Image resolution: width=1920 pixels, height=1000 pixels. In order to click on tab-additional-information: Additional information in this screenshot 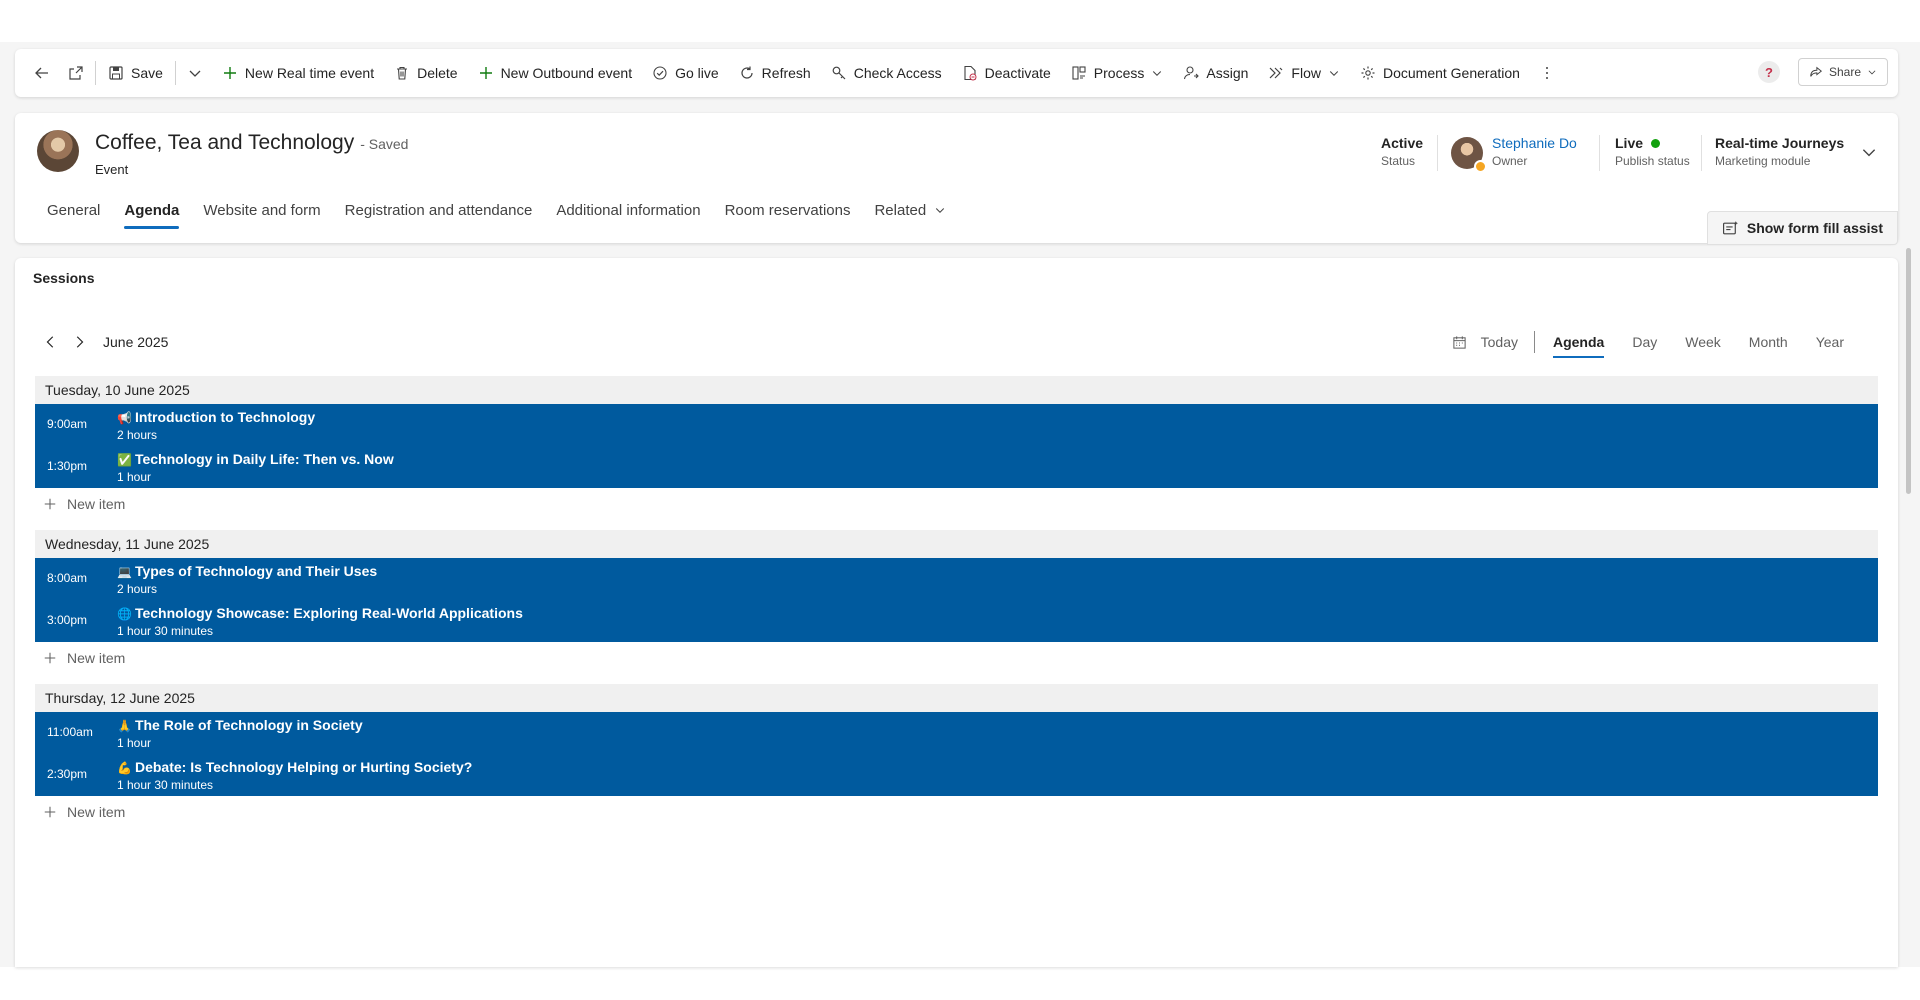, I will do `click(628, 210)`.